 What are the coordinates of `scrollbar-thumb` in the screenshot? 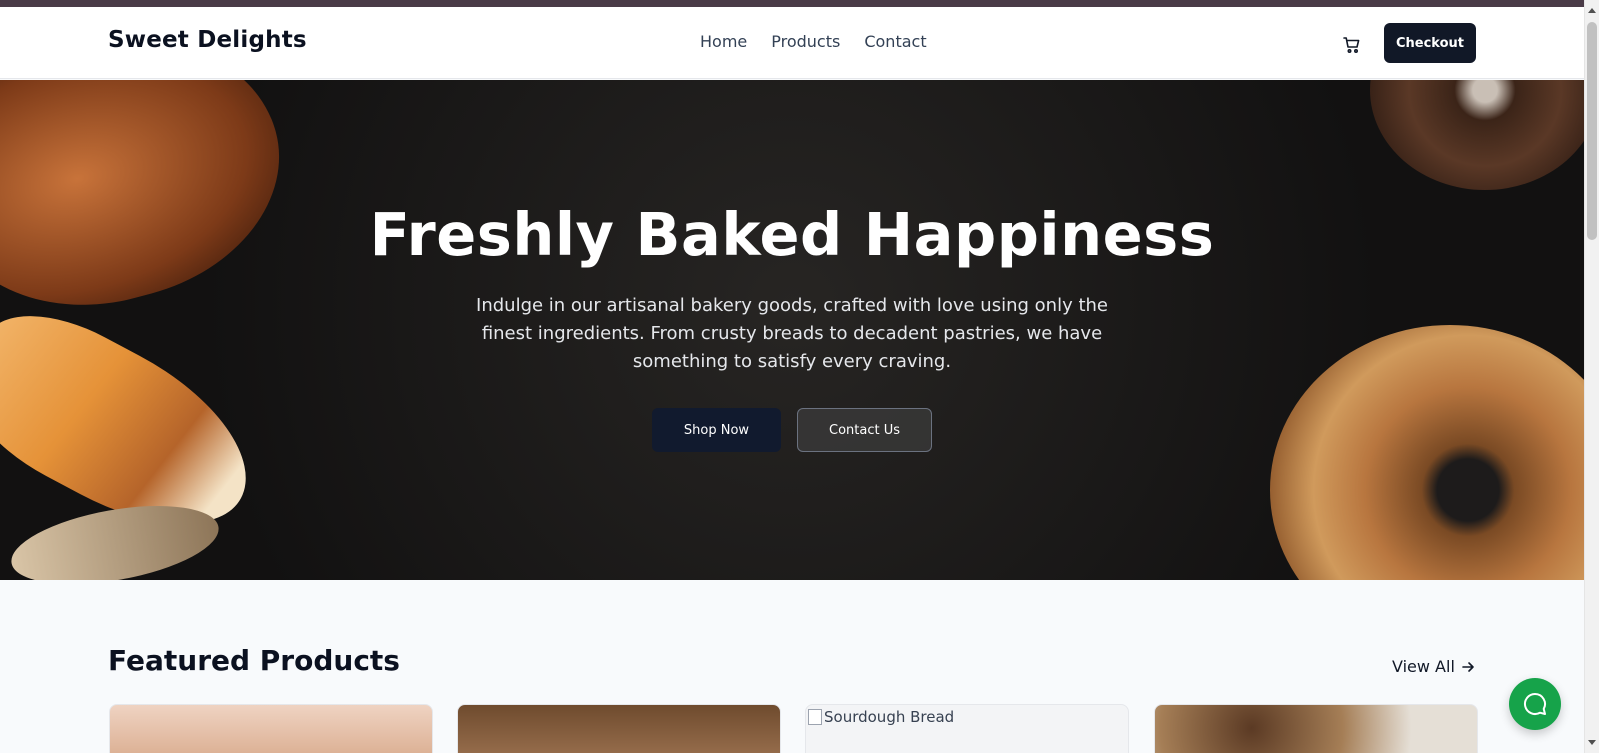 It's located at (1592, 131).